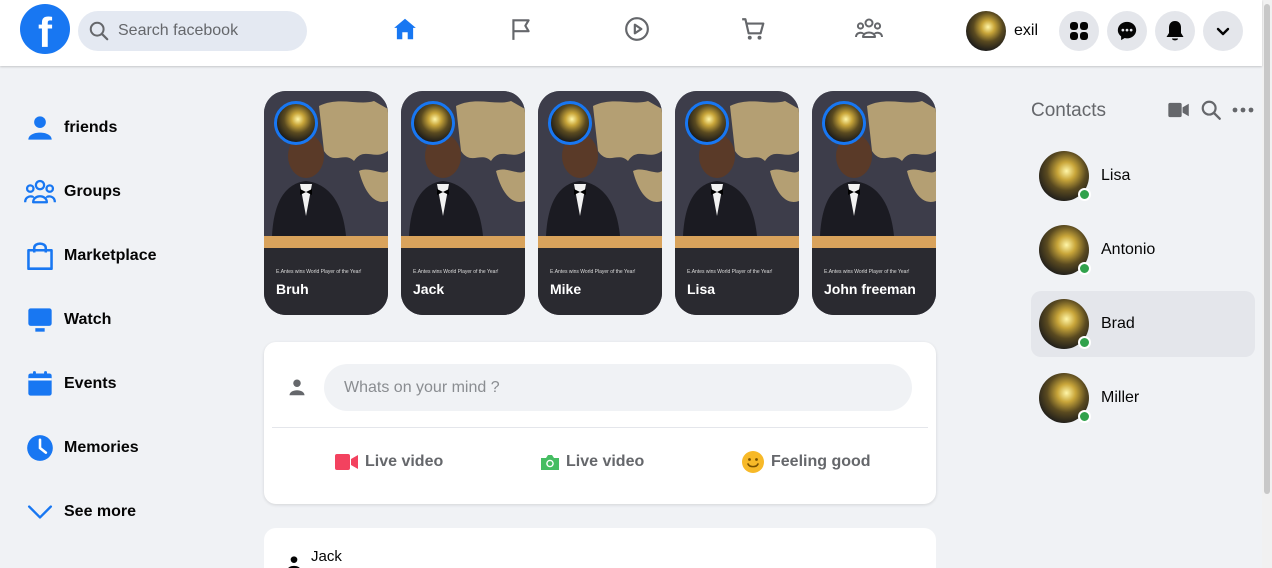  I want to click on divider, so click(600, 427).